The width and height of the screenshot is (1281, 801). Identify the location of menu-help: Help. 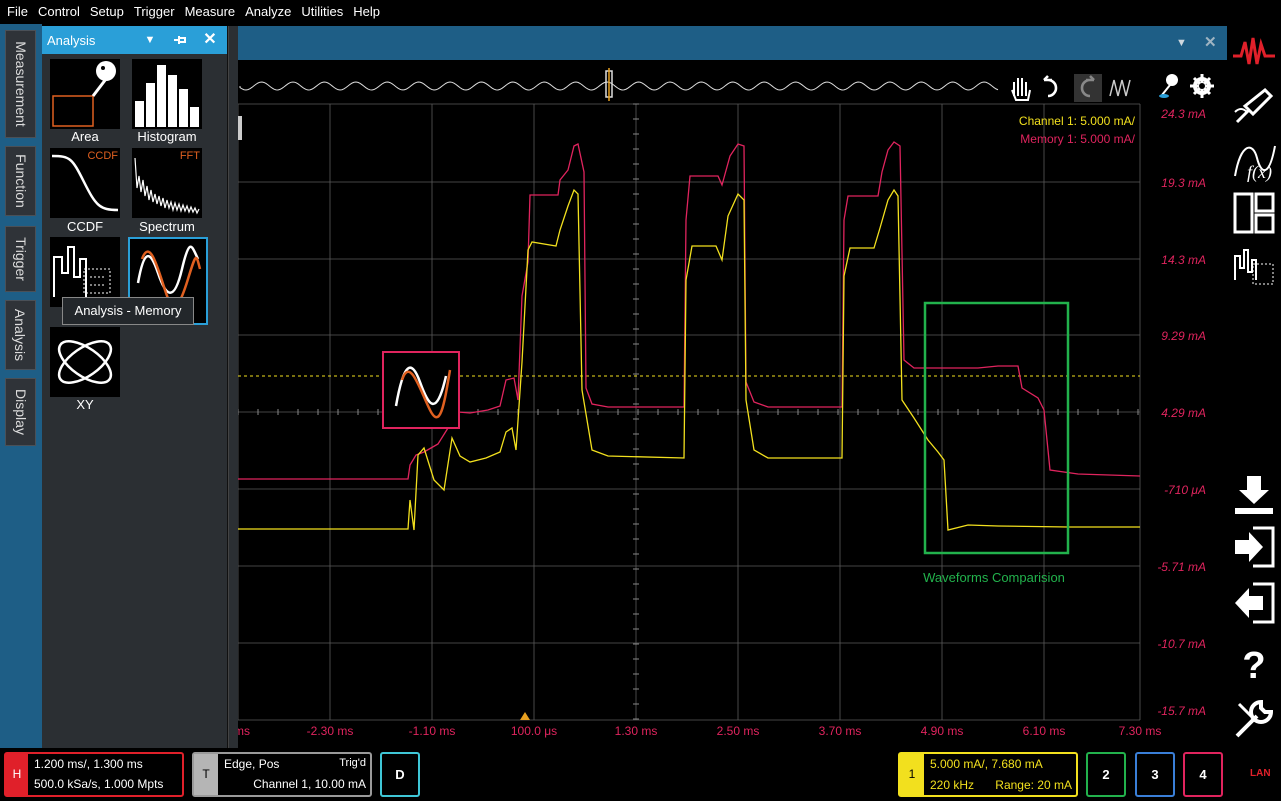
(366, 12).